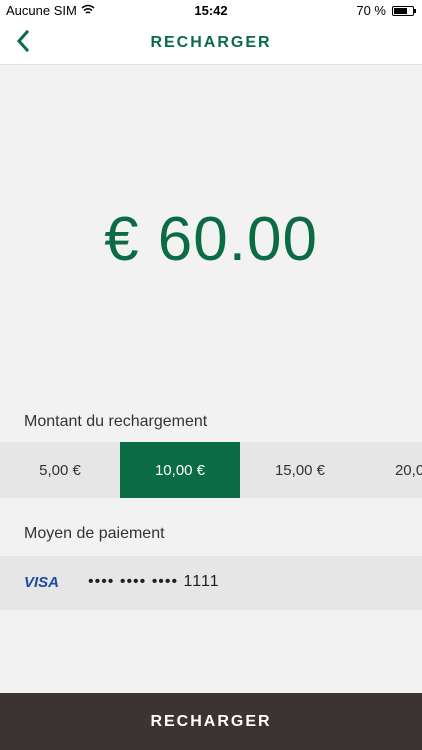 The image size is (422, 750). I want to click on payment-method-label: Moyen de paiement, so click(94, 533).